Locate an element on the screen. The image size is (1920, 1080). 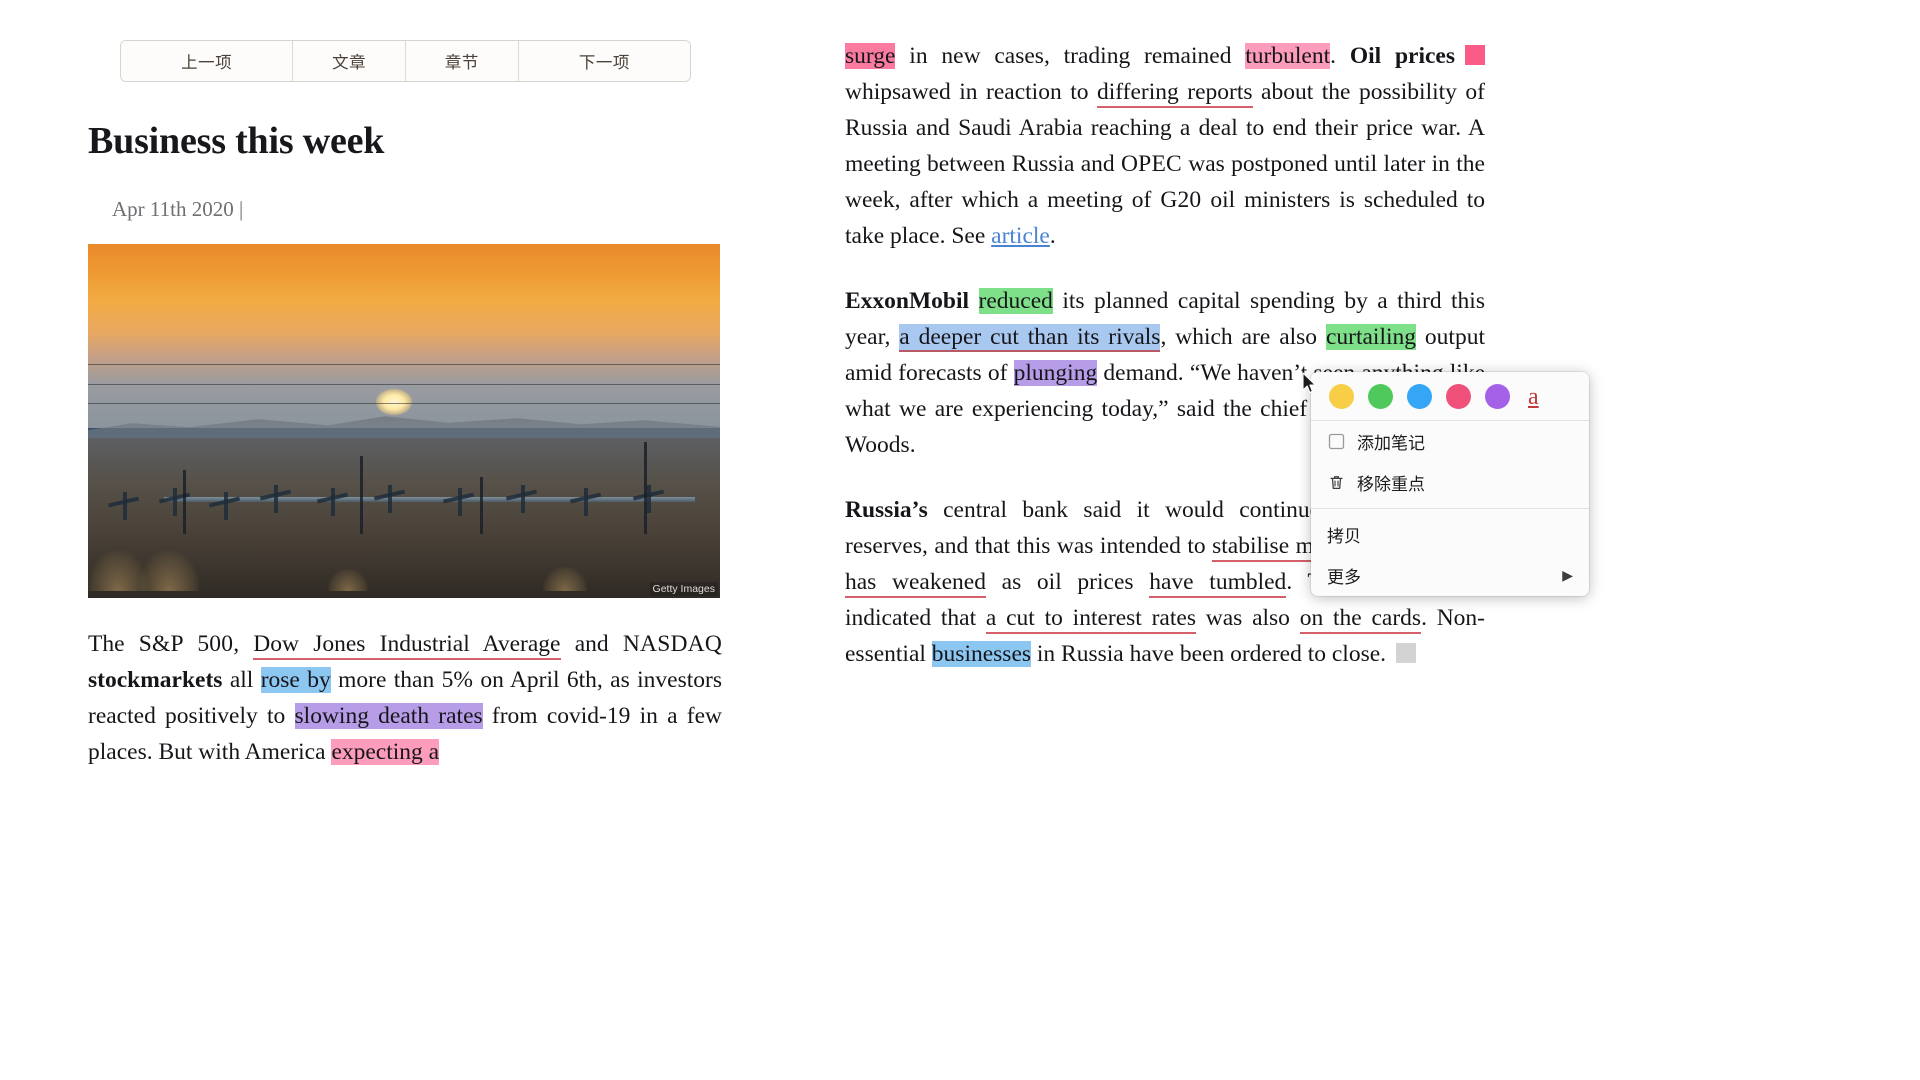
nav-button-article: 文章 is located at coordinates (349, 61).